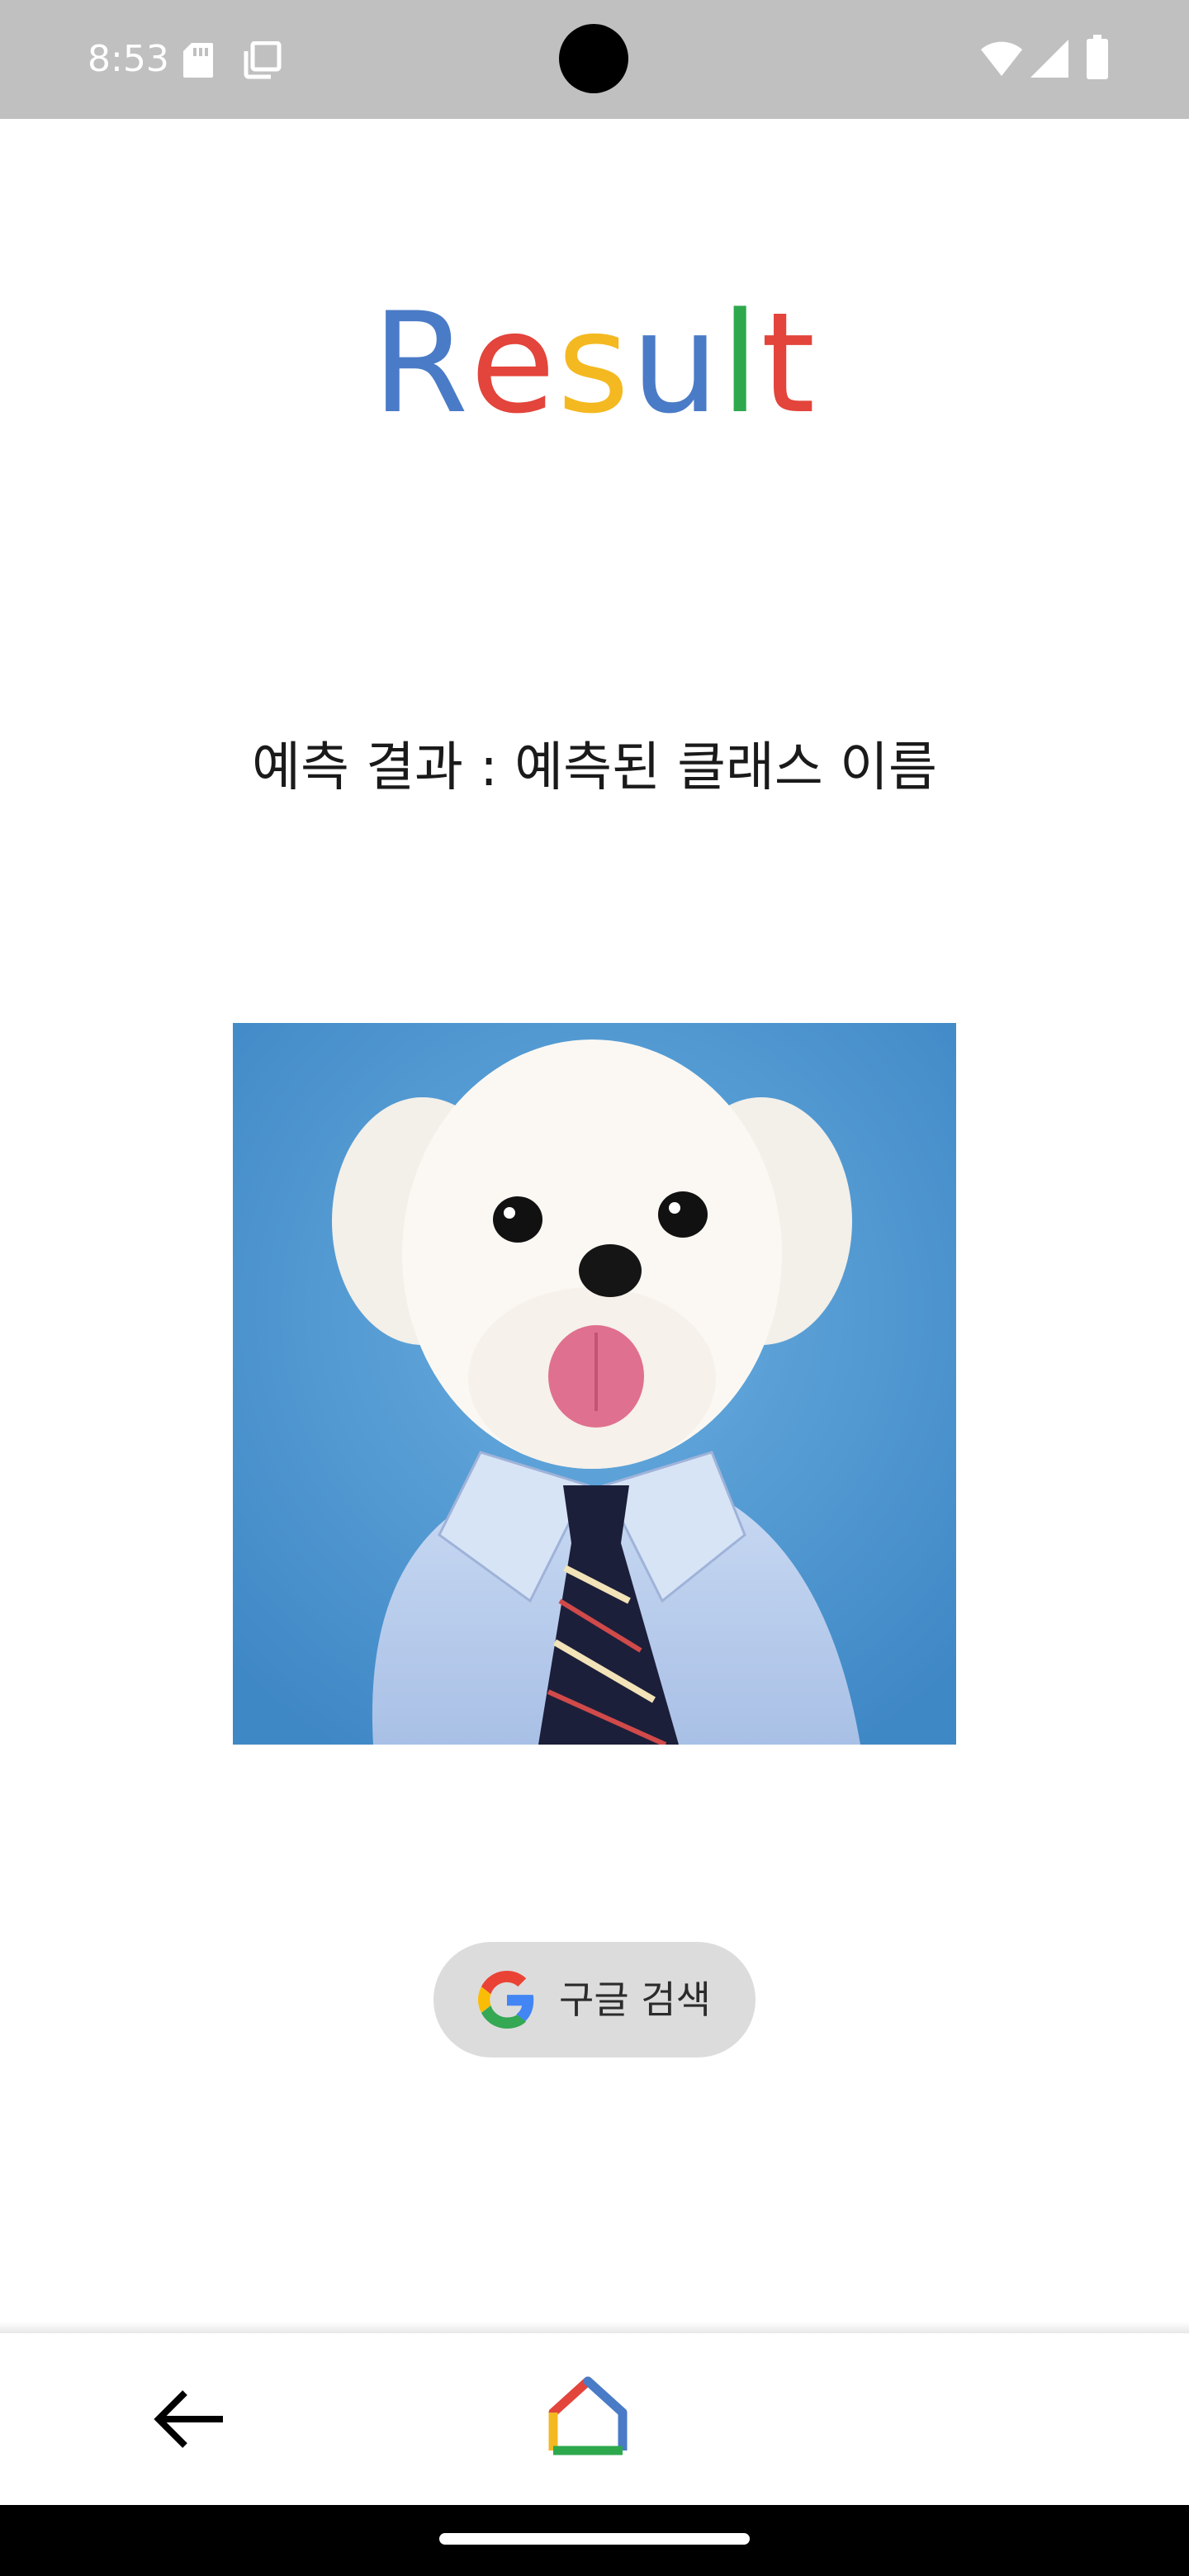  Describe the element at coordinates (635, 1999) in the screenshot. I see `search-button-label: 구글 검색` at that location.